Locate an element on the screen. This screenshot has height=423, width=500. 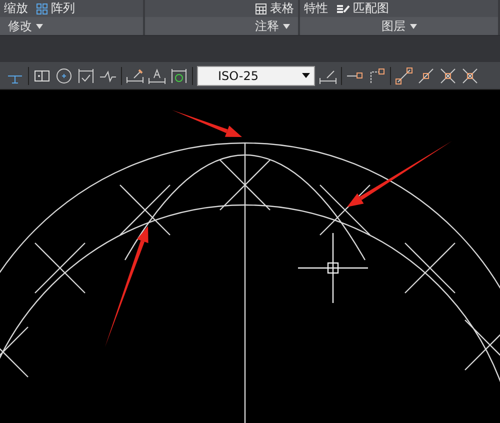
panel-title: 注释 is located at coordinates (221, 26).